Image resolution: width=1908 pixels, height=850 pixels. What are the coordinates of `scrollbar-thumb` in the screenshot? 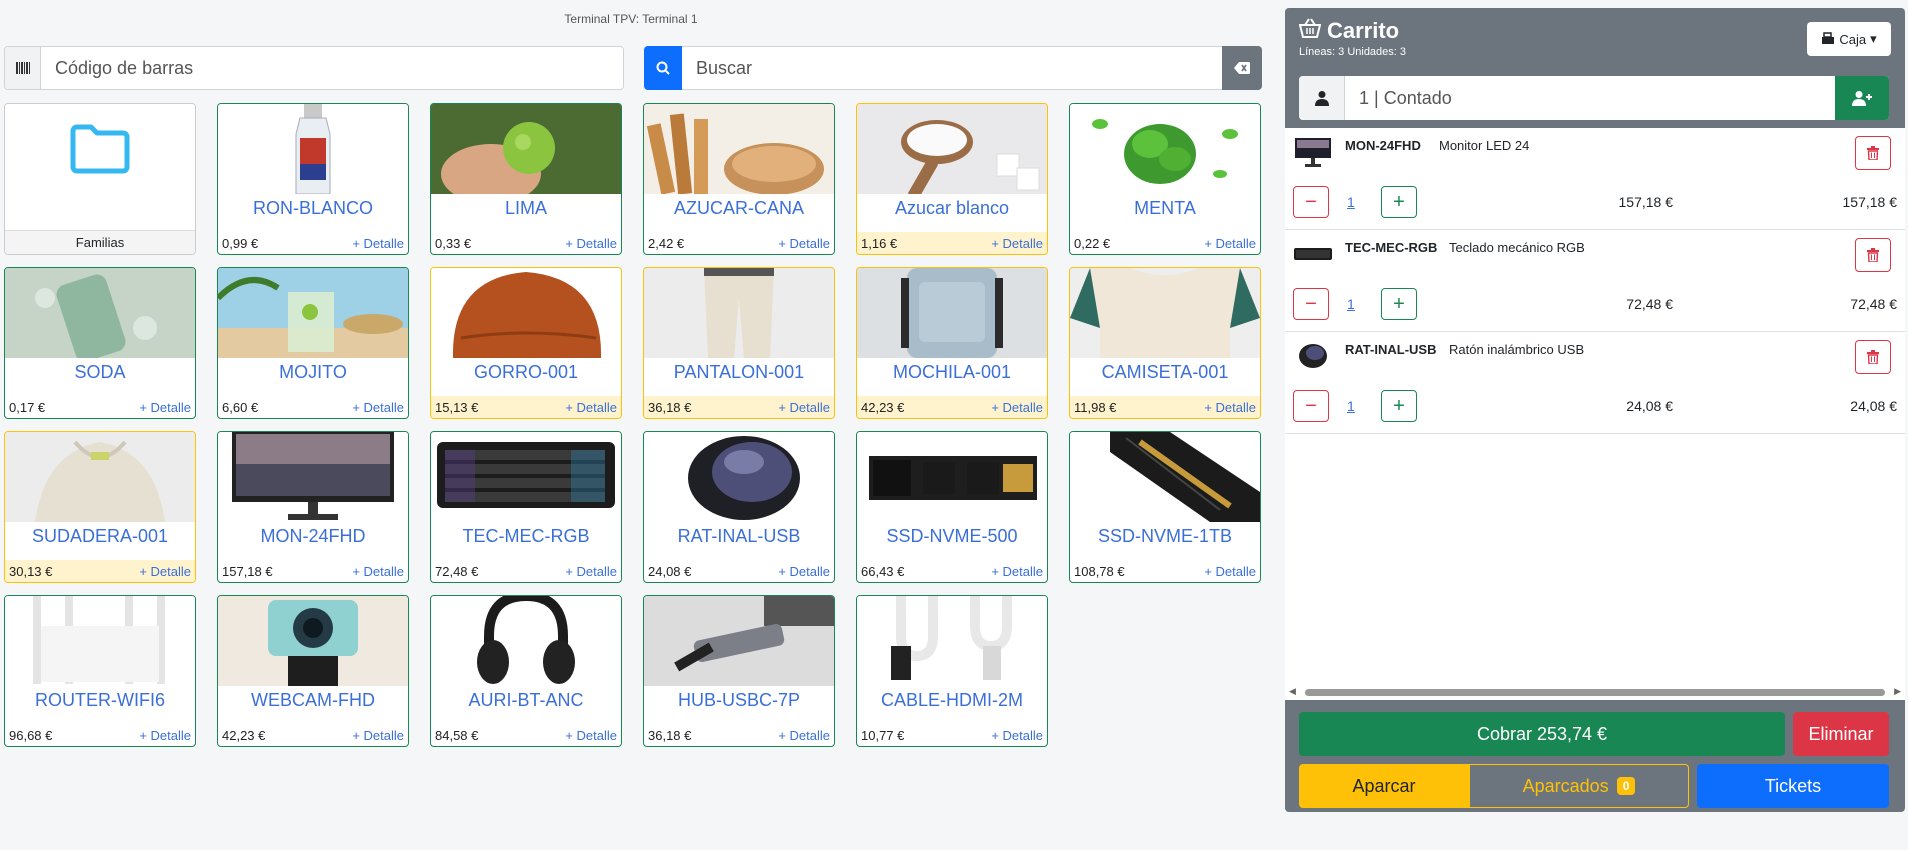 It's located at (1595, 692).